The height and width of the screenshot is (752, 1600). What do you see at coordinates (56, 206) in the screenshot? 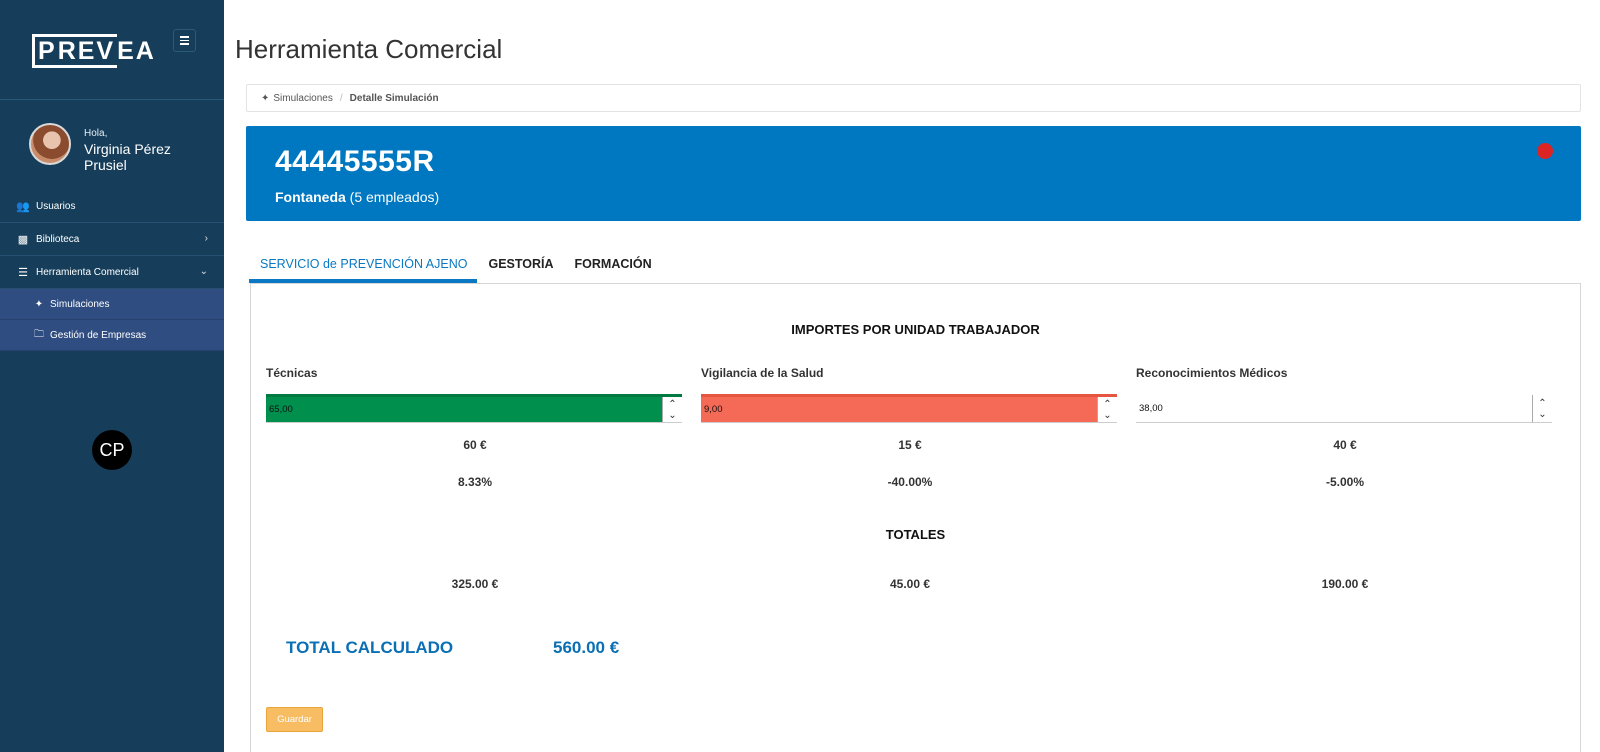
I see `sidebar-item-label: Usuarios` at bounding box center [56, 206].